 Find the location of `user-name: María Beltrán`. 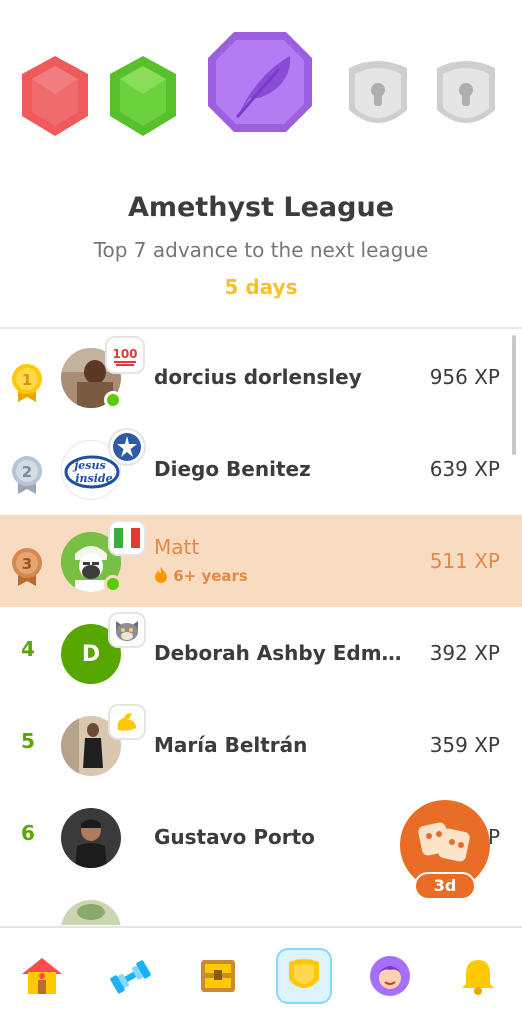

user-name: María Beltrán is located at coordinates (231, 745).